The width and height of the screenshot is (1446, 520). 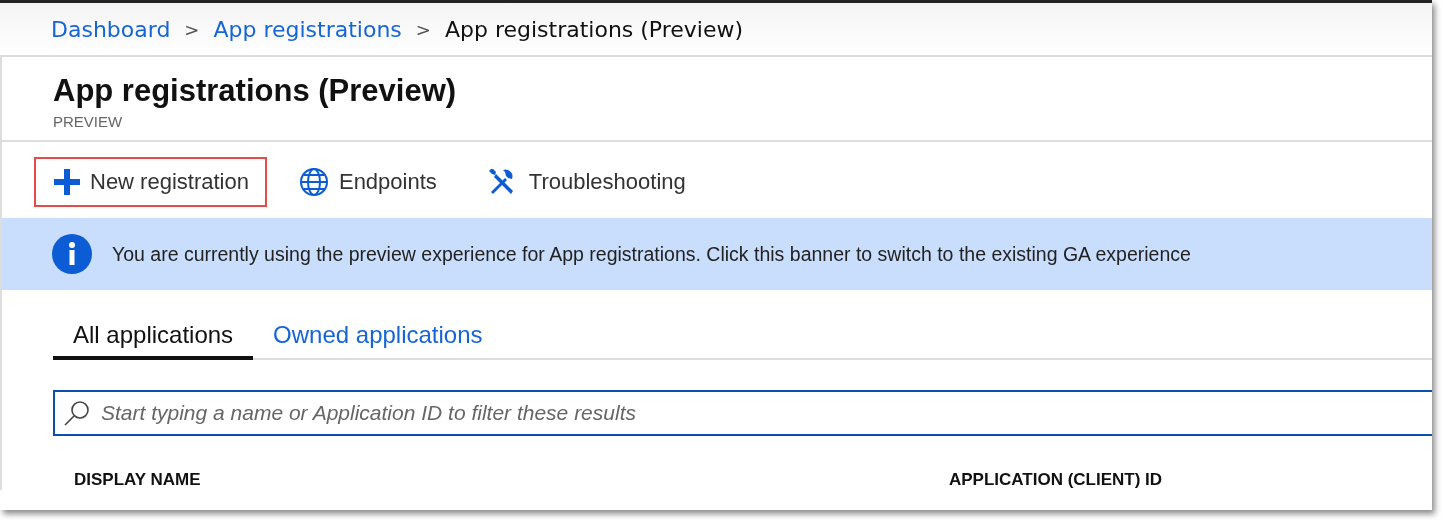 I want to click on plus-icon, so click(x=67, y=182).